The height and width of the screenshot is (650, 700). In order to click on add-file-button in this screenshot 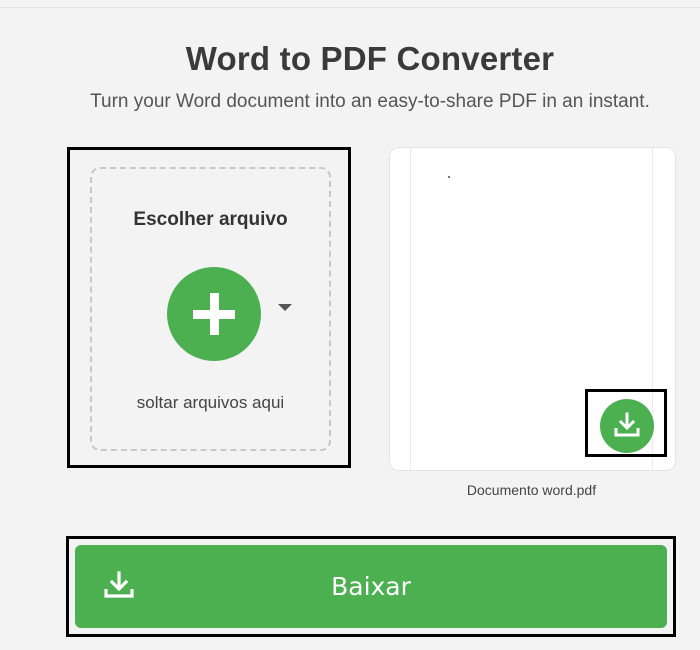, I will do `click(214, 314)`.